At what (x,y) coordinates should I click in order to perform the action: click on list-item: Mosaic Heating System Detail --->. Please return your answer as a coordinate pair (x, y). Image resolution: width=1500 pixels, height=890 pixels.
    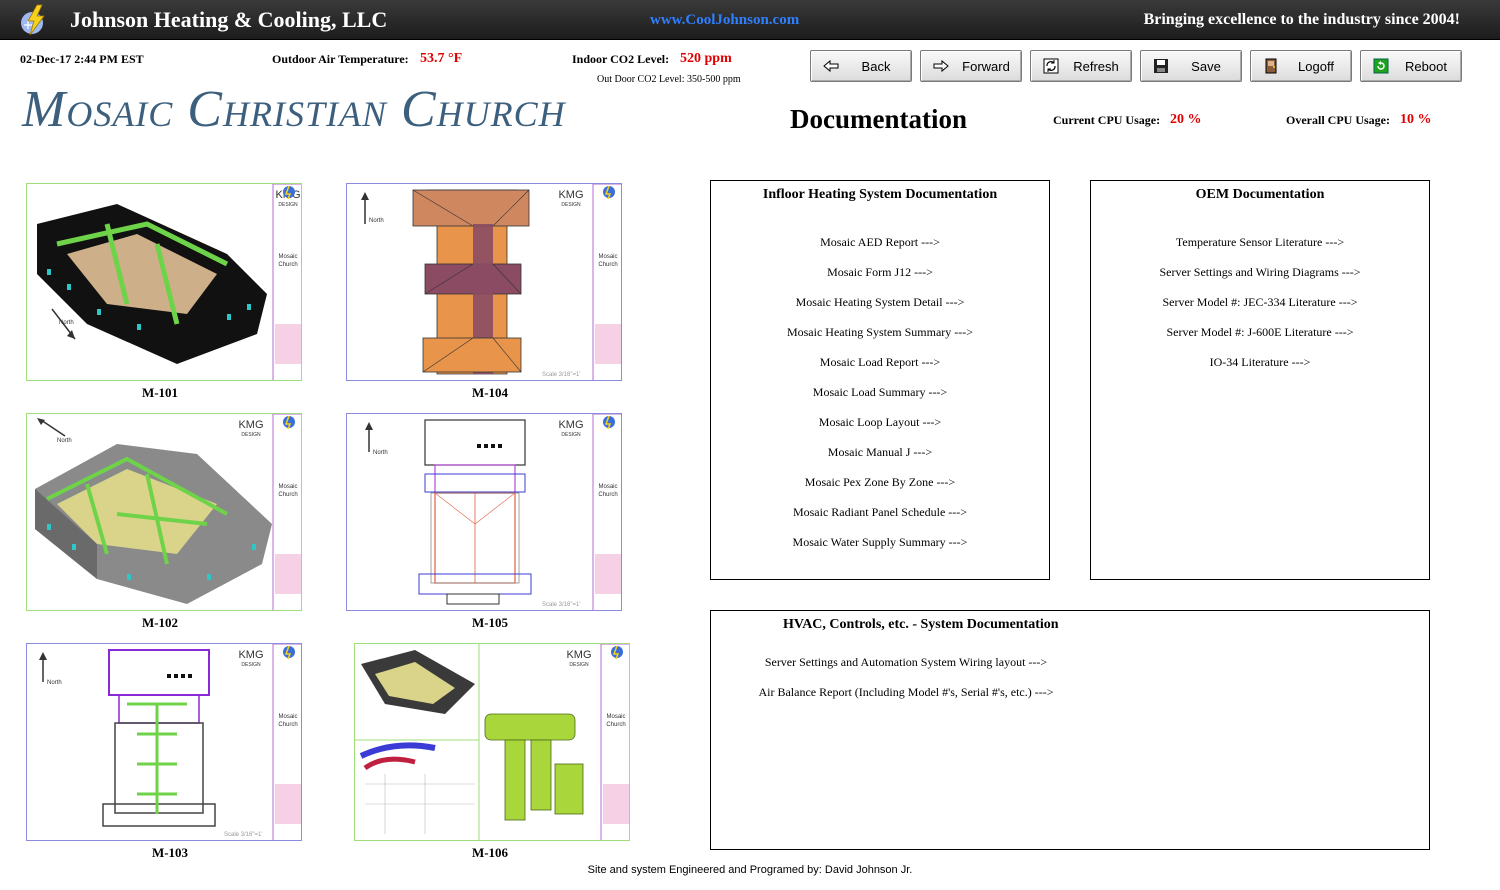
    Looking at the image, I should click on (880, 310).